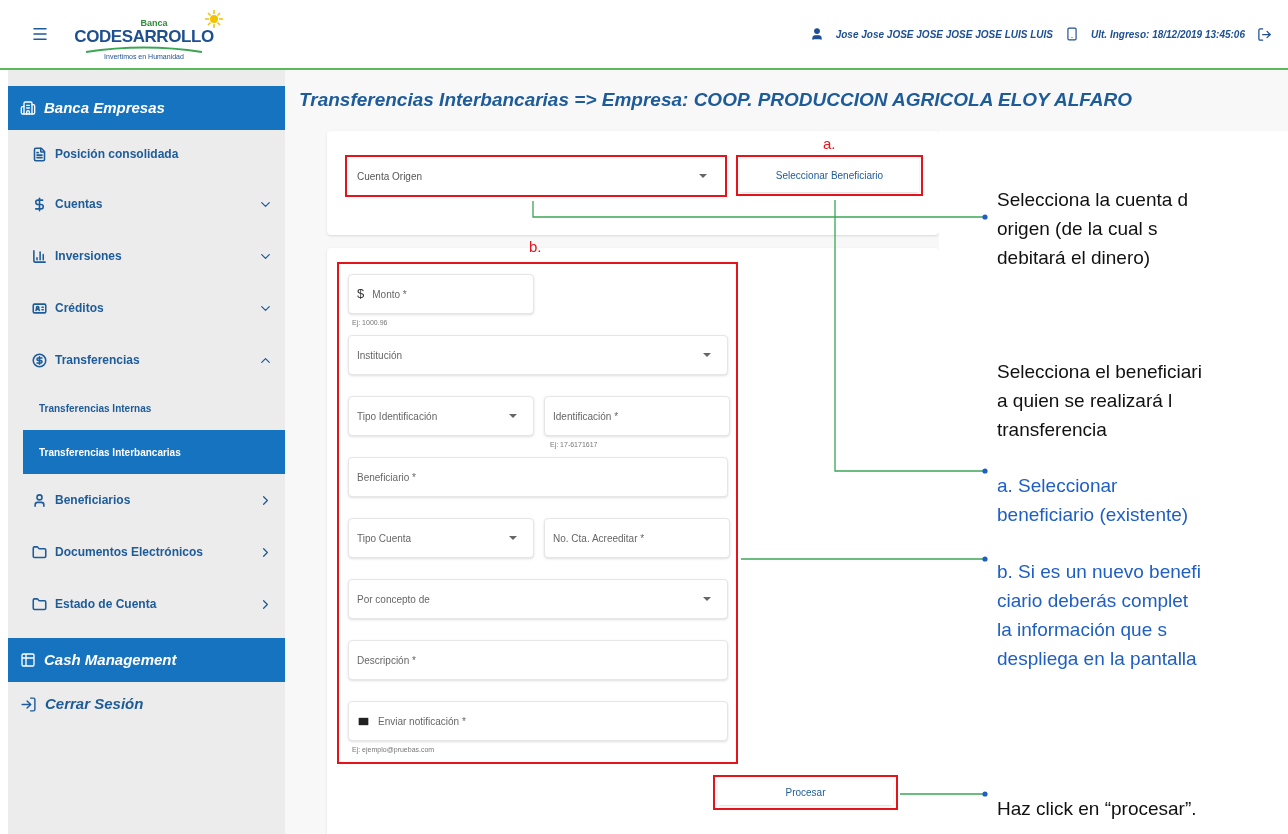 The image size is (1288, 834). Describe the element at coordinates (88, 256) in the screenshot. I see `sidebar-label: Inversiones` at that location.